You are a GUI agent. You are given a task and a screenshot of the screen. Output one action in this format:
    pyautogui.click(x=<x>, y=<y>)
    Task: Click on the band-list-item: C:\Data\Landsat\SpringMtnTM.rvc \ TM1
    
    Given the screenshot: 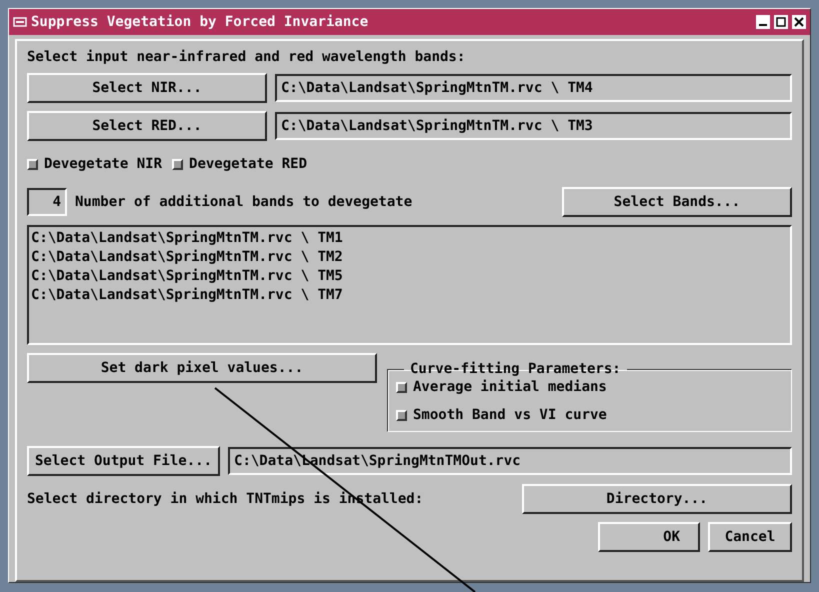 What is the action you would take?
    pyautogui.click(x=409, y=238)
    